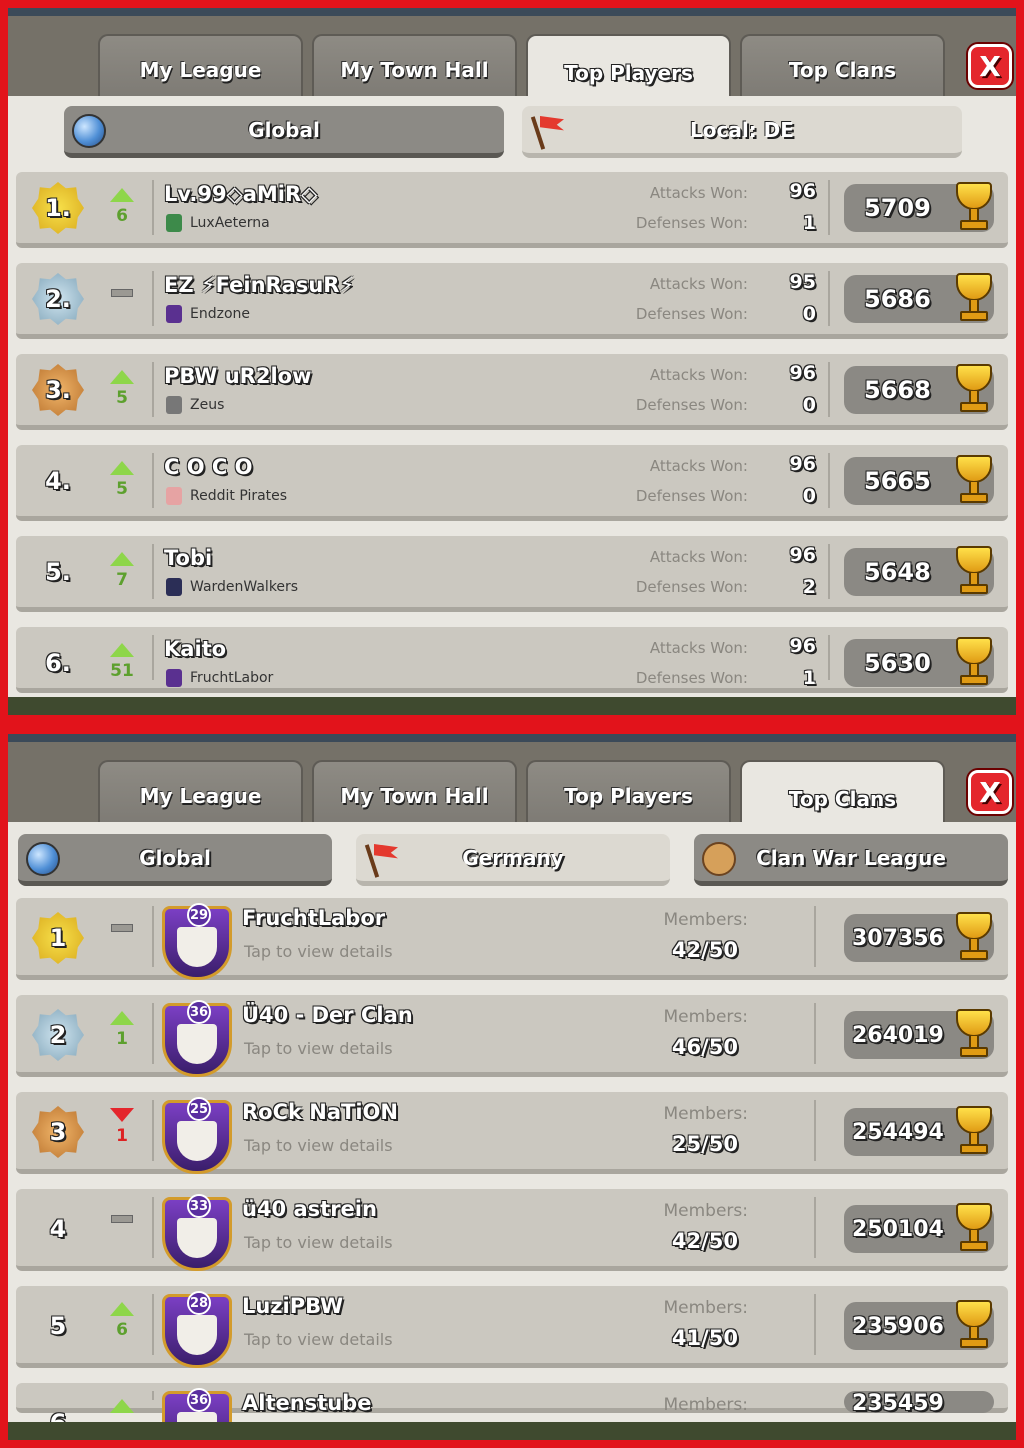  Describe the element at coordinates (381, 859) in the screenshot. I see `flag-icon` at that location.